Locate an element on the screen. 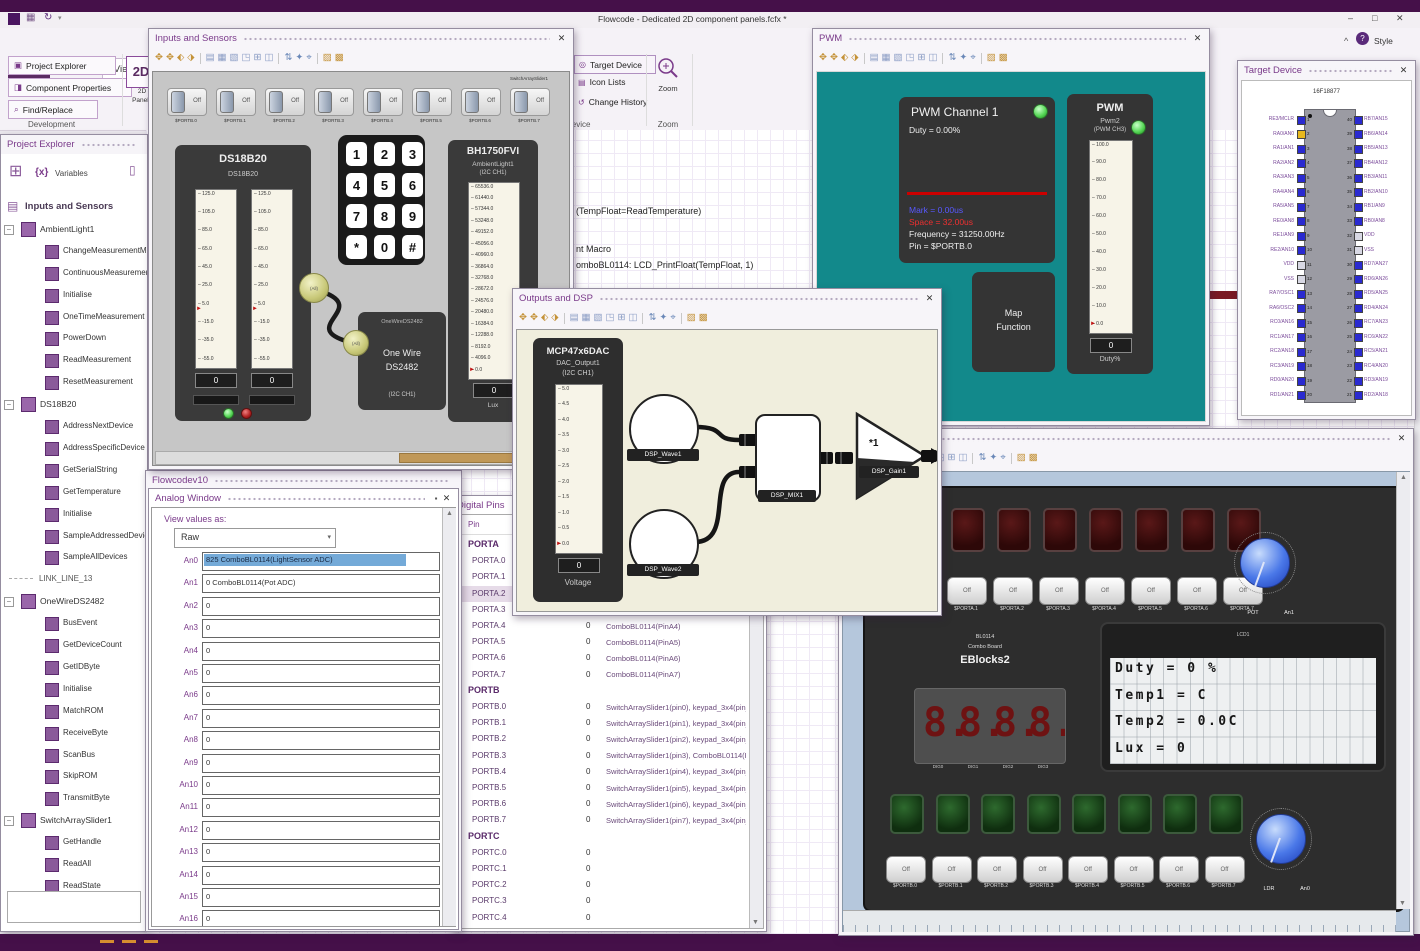 This screenshot has height=951, width=1420. analog-value-field-an3: 0 is located at coordinates (321, 629).